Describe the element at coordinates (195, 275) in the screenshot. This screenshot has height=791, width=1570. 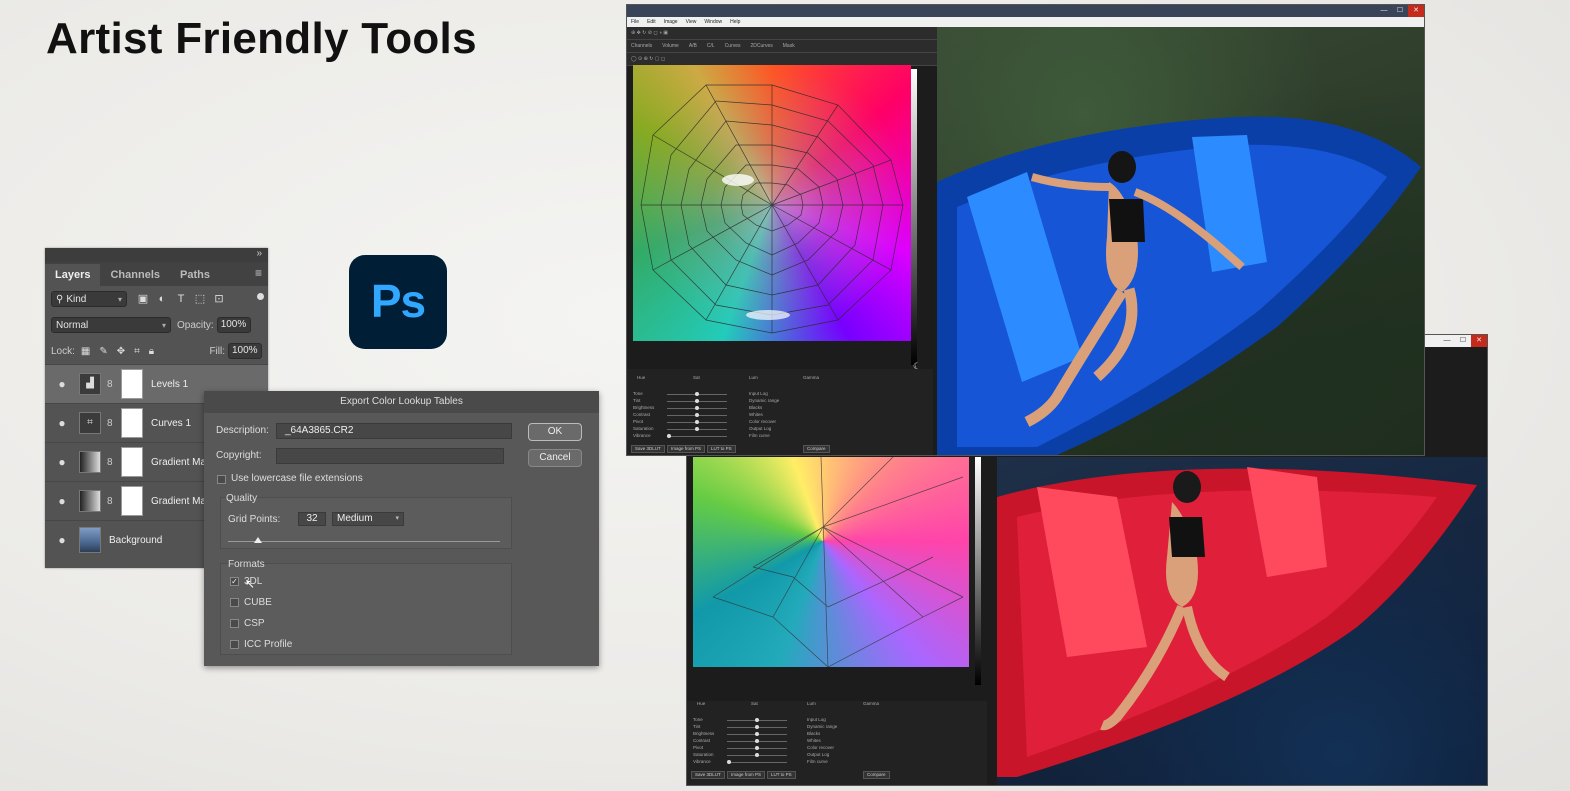
I see `tab-paths: Paths` at that location.